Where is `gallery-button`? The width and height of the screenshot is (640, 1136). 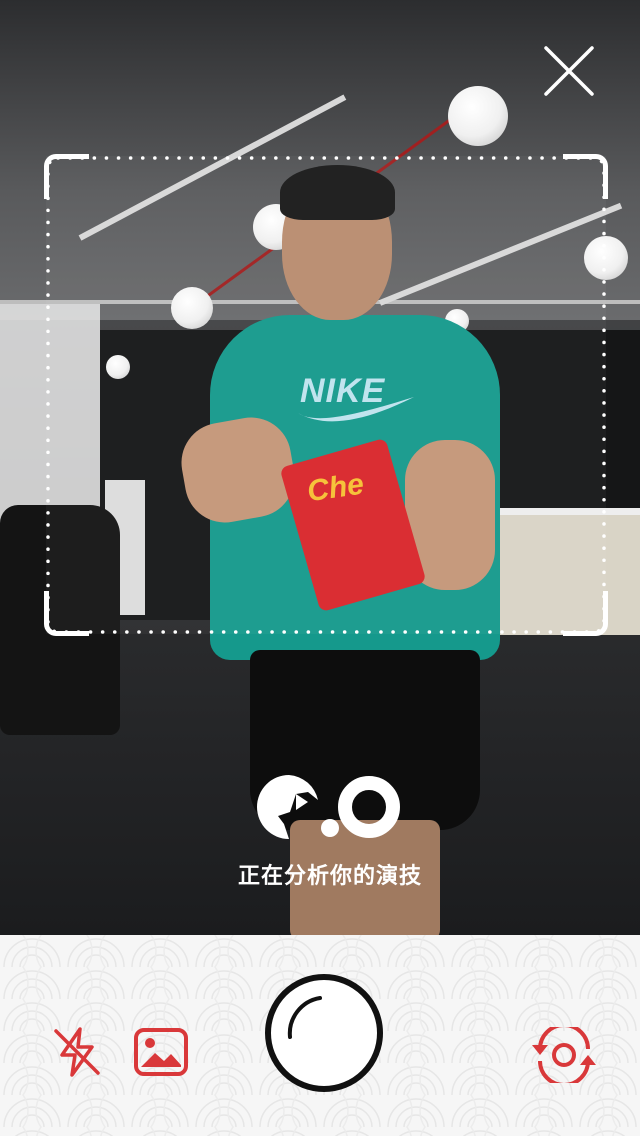 gallery-button is located at coordinates (161, 1052).